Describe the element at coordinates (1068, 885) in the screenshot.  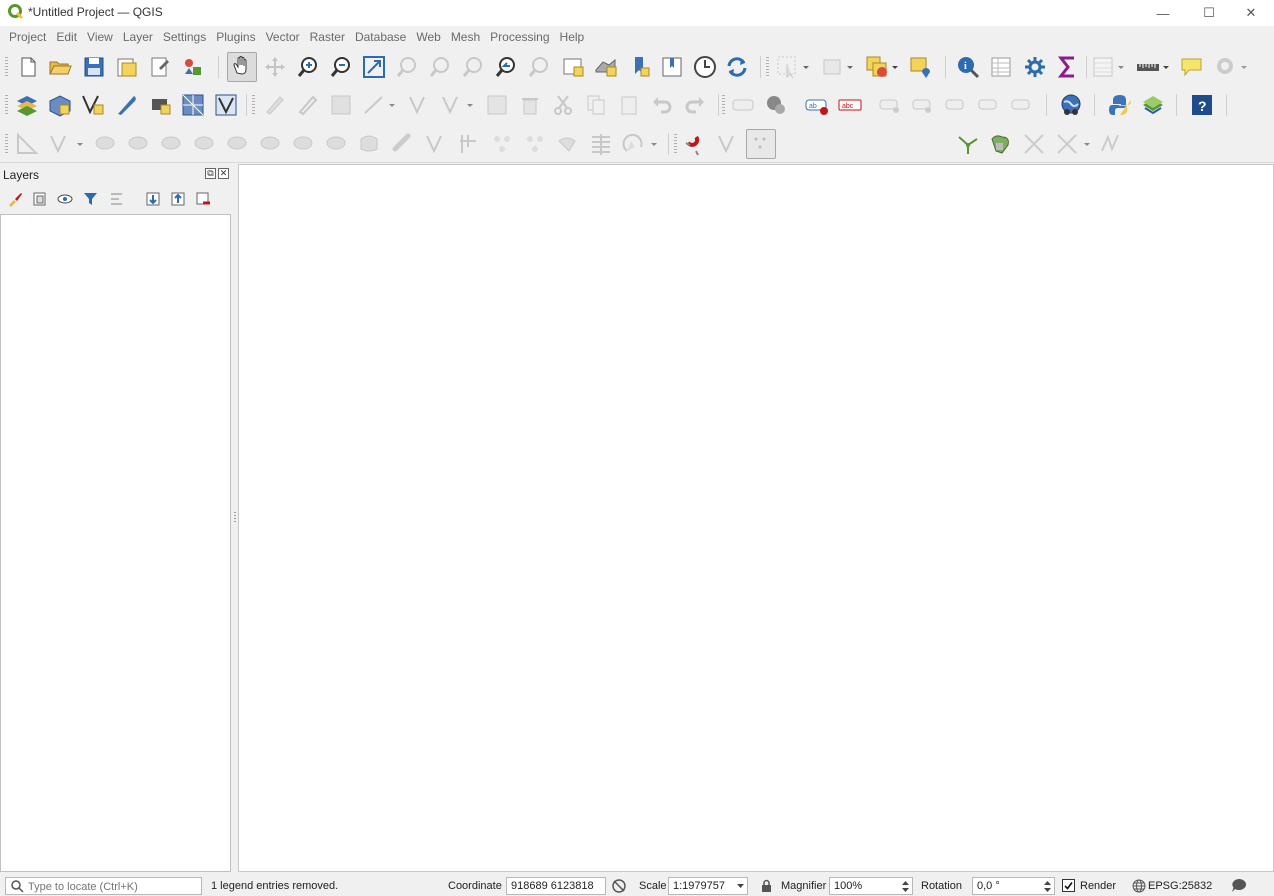
I see `render-checkbox` at that location.